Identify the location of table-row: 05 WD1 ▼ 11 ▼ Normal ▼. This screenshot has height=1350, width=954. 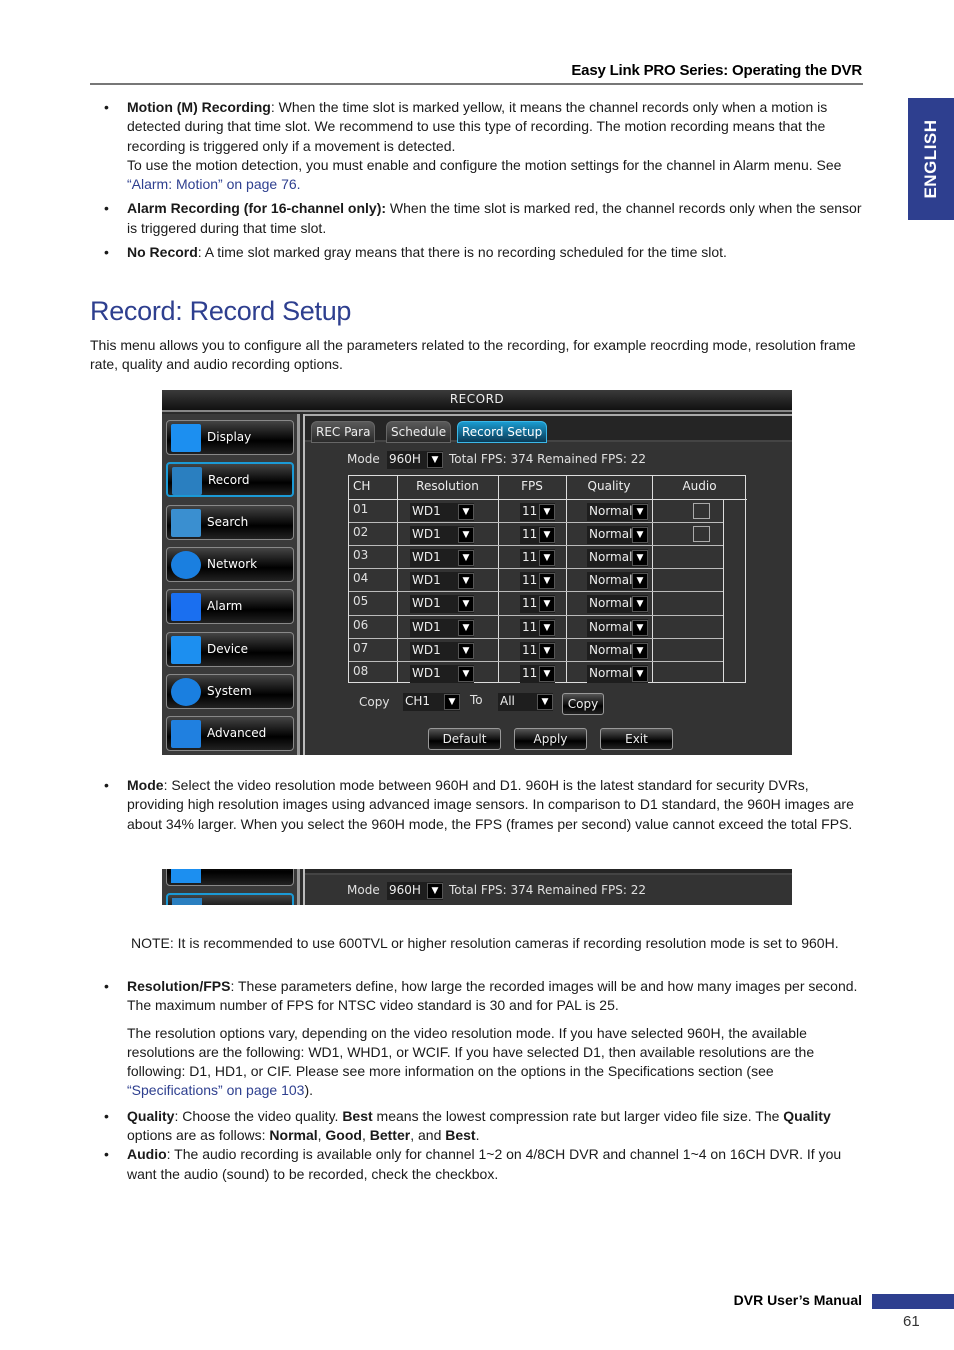
(548, 603).